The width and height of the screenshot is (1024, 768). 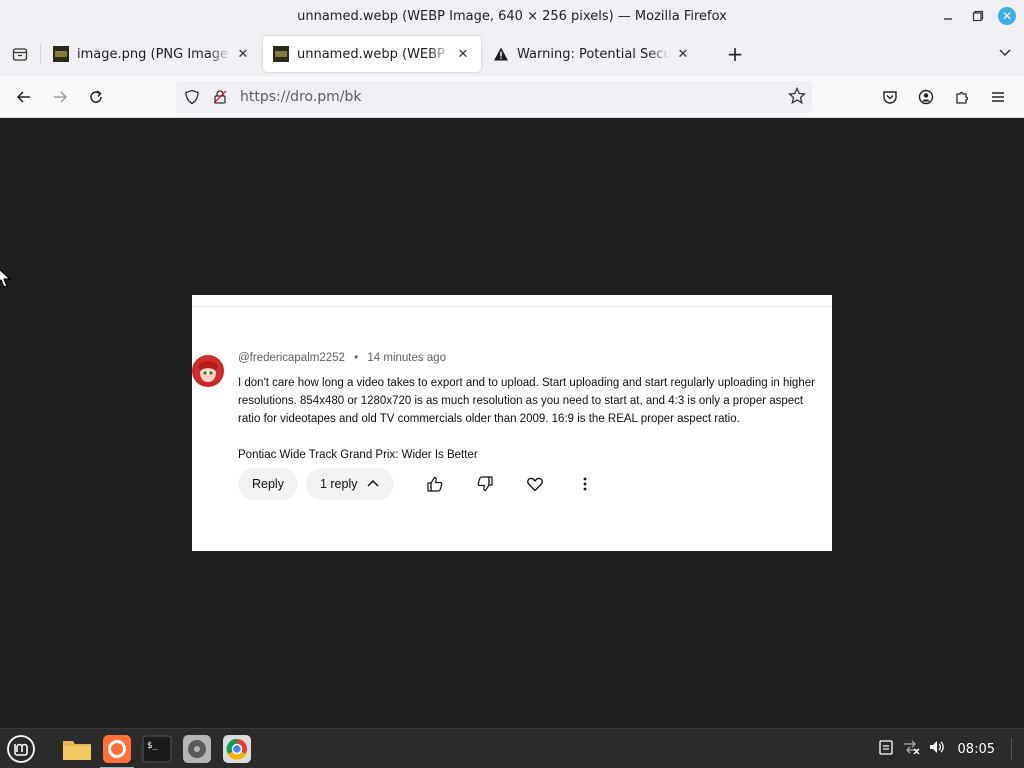 What do you see at coordinates (96, 97) in the screenshot?
I see `reload-icon` at bounding box center [96, 97].